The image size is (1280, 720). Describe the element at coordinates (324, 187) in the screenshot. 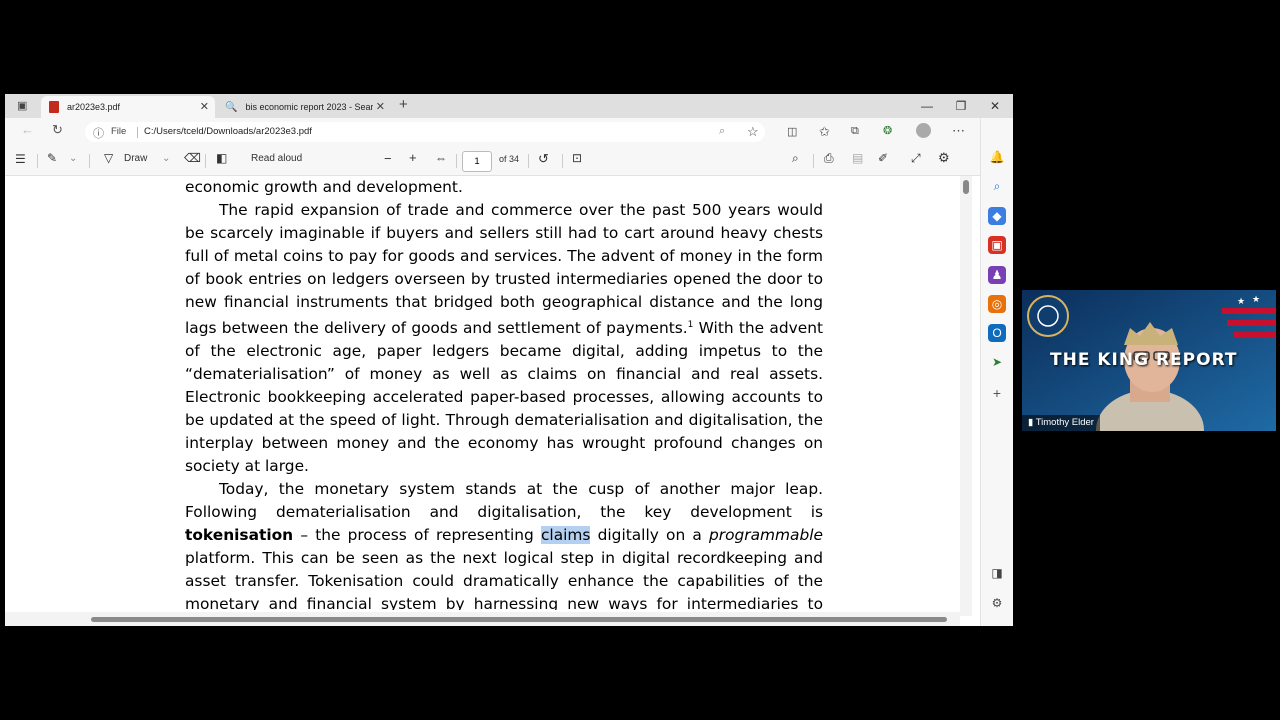

I see `paragraph-top: economic growth and development.` at that location.